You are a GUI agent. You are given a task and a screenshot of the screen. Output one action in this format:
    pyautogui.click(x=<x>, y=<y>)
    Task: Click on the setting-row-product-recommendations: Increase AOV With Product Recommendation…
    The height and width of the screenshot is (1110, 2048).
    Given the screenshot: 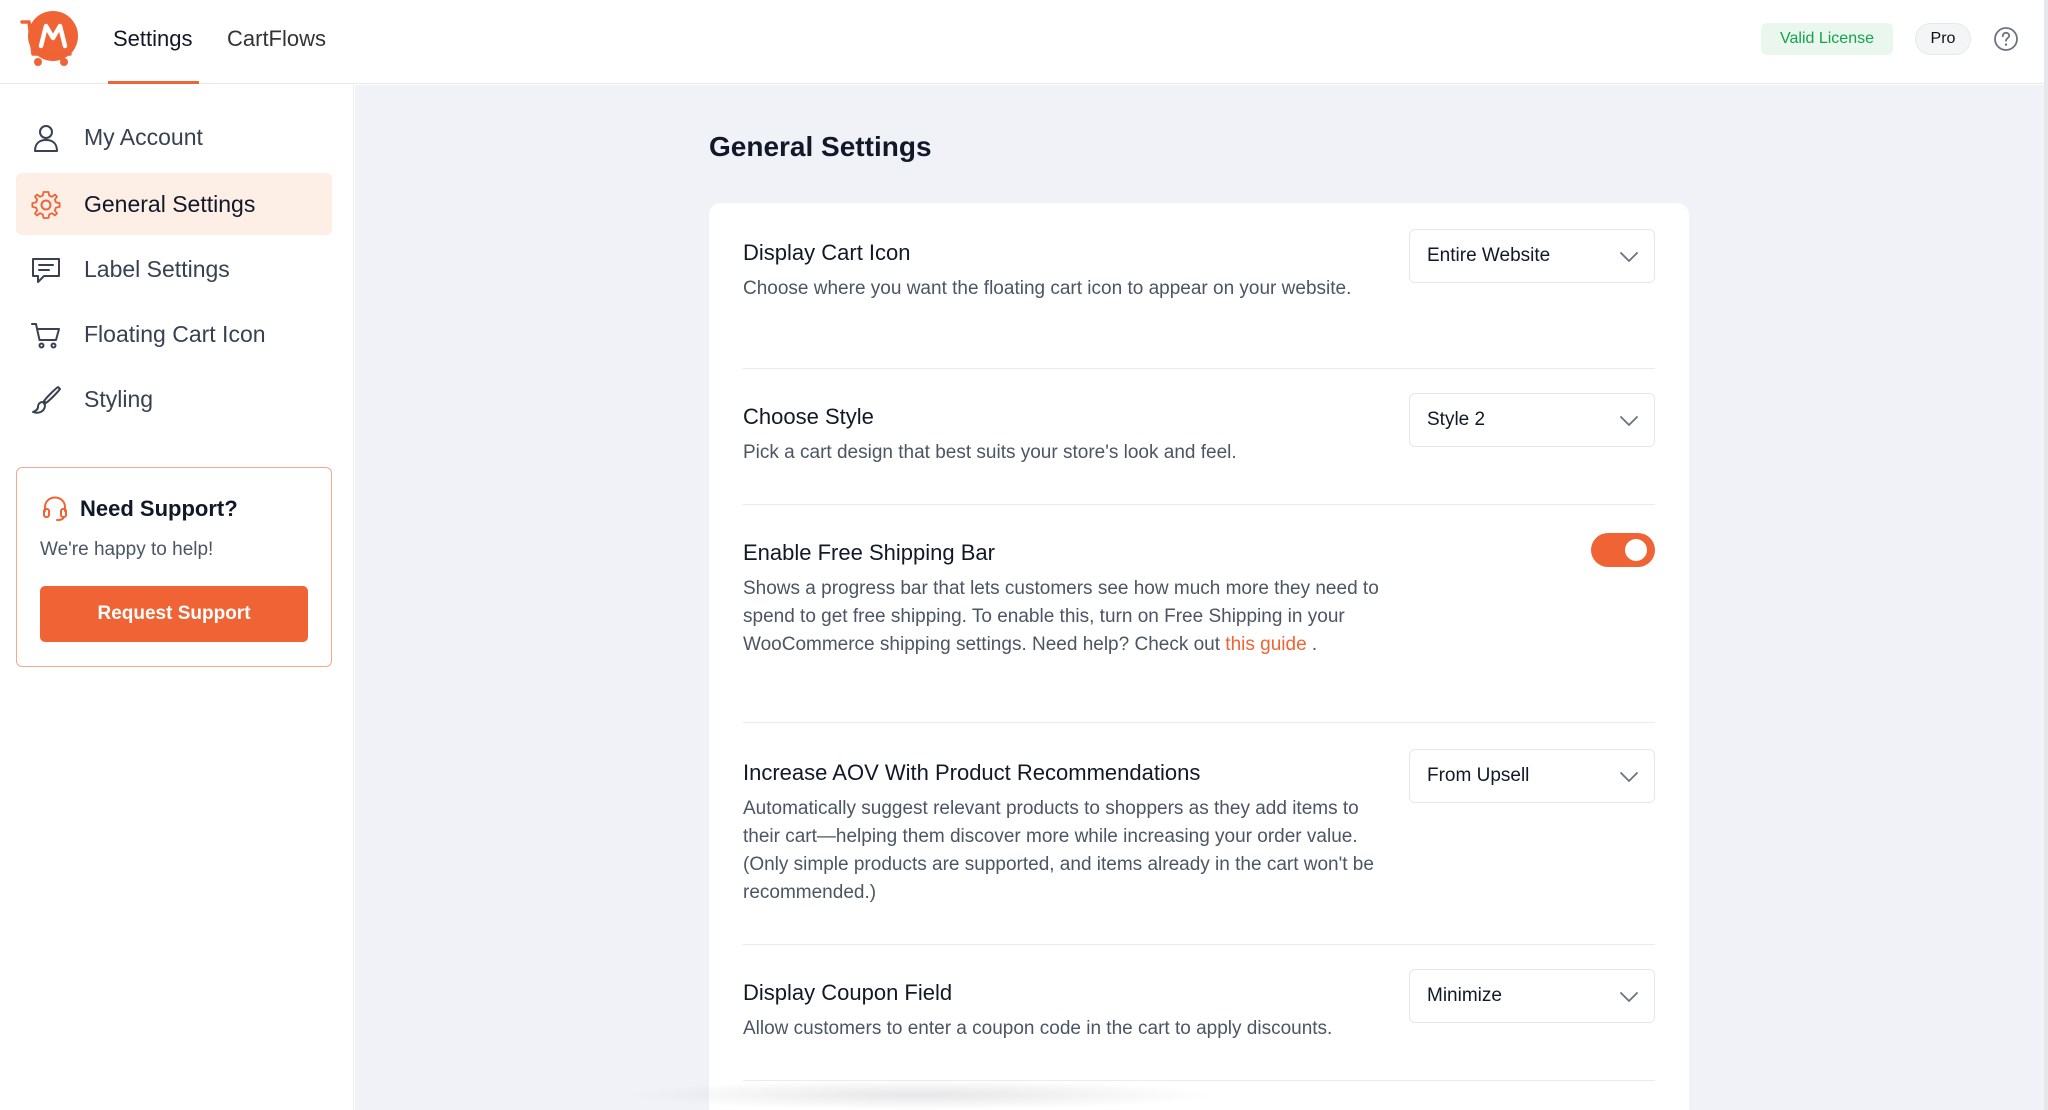 What is the action you would take?
    pyautogui.click(x=1199, y=847)
    